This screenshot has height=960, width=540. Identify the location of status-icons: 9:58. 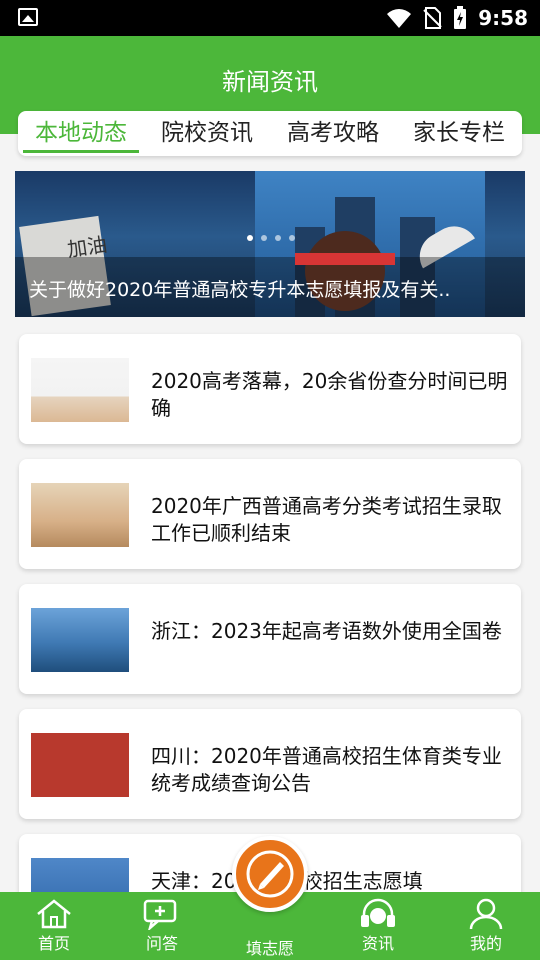
(457, 18).